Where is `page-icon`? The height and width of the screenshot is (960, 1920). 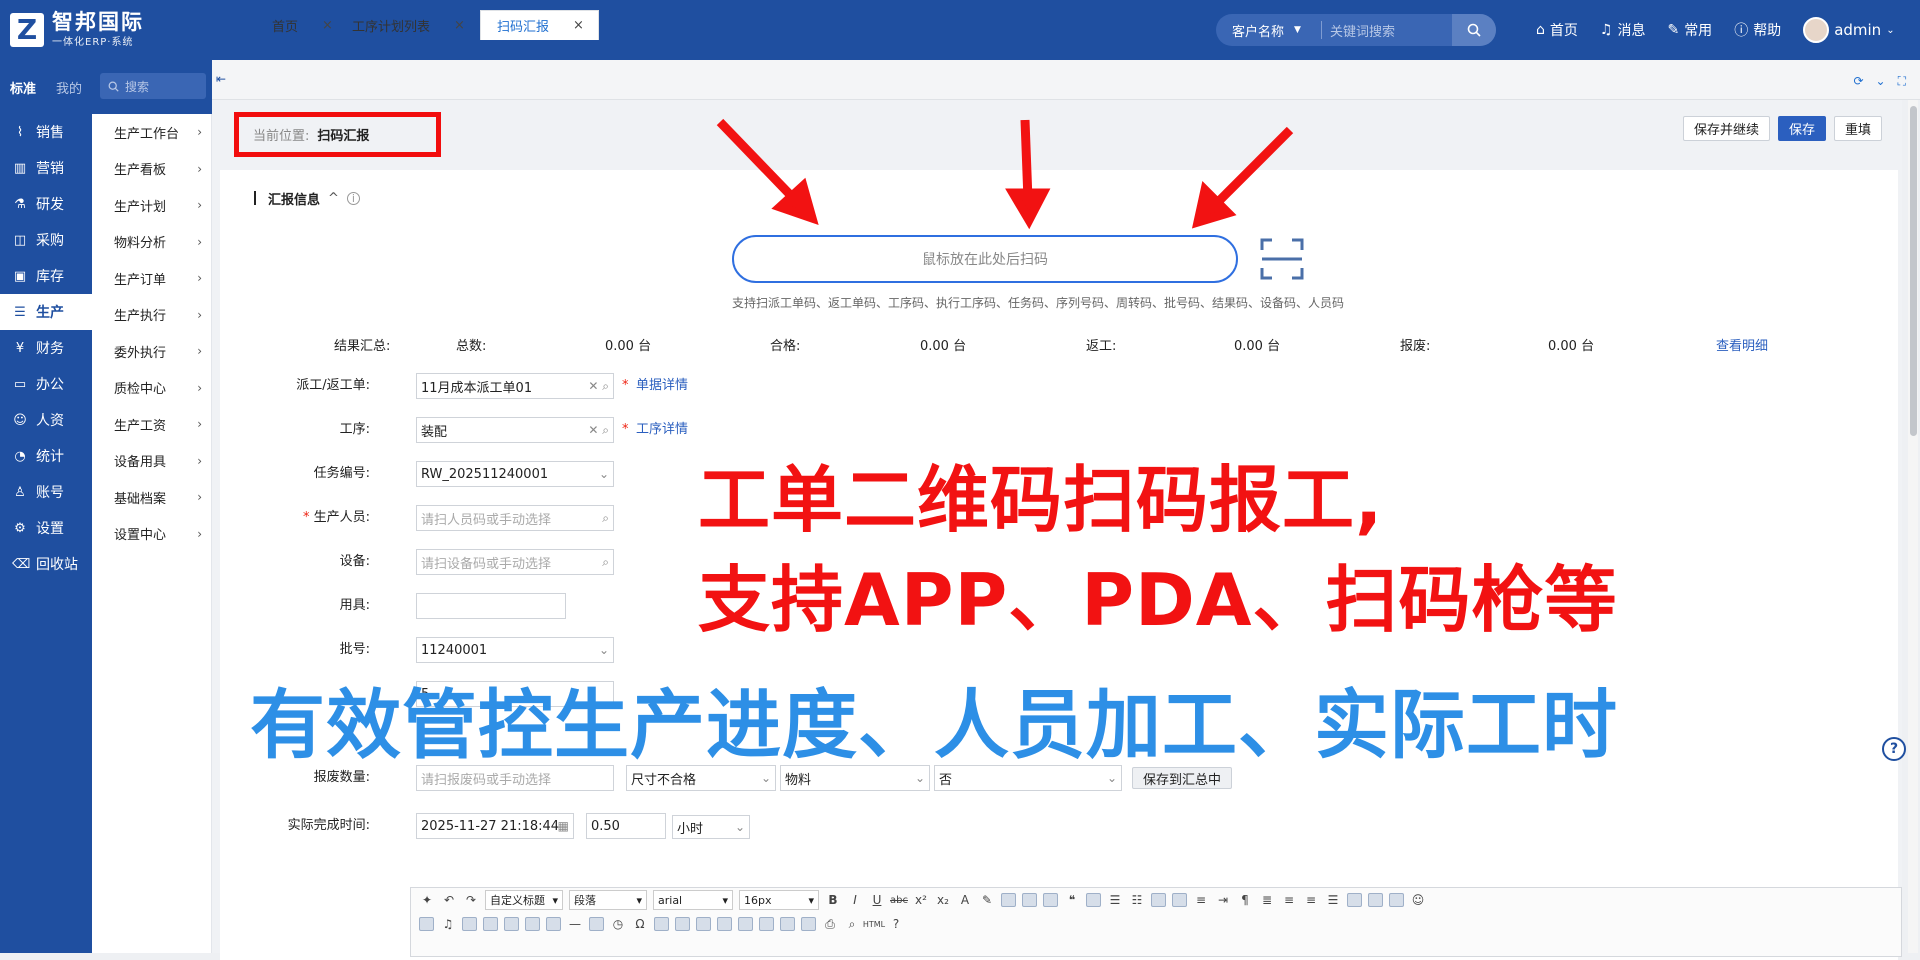
page-icon is located at coordinates (1179, 900).